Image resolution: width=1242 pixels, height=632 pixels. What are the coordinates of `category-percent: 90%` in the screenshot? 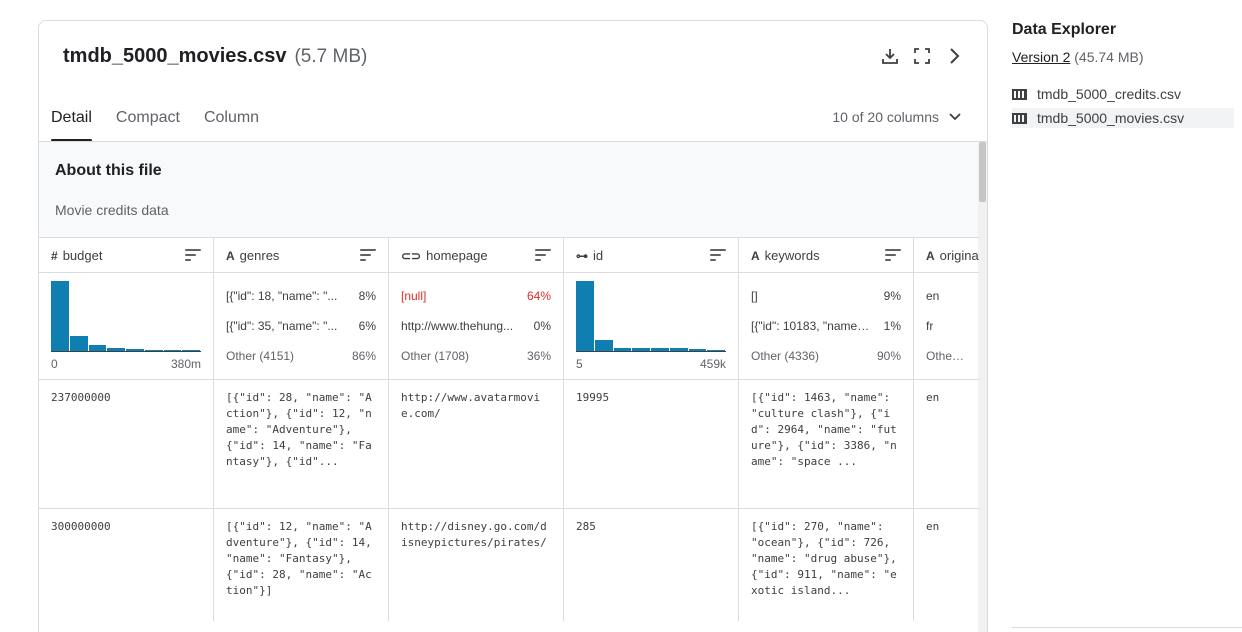 It's located at (888, 356).